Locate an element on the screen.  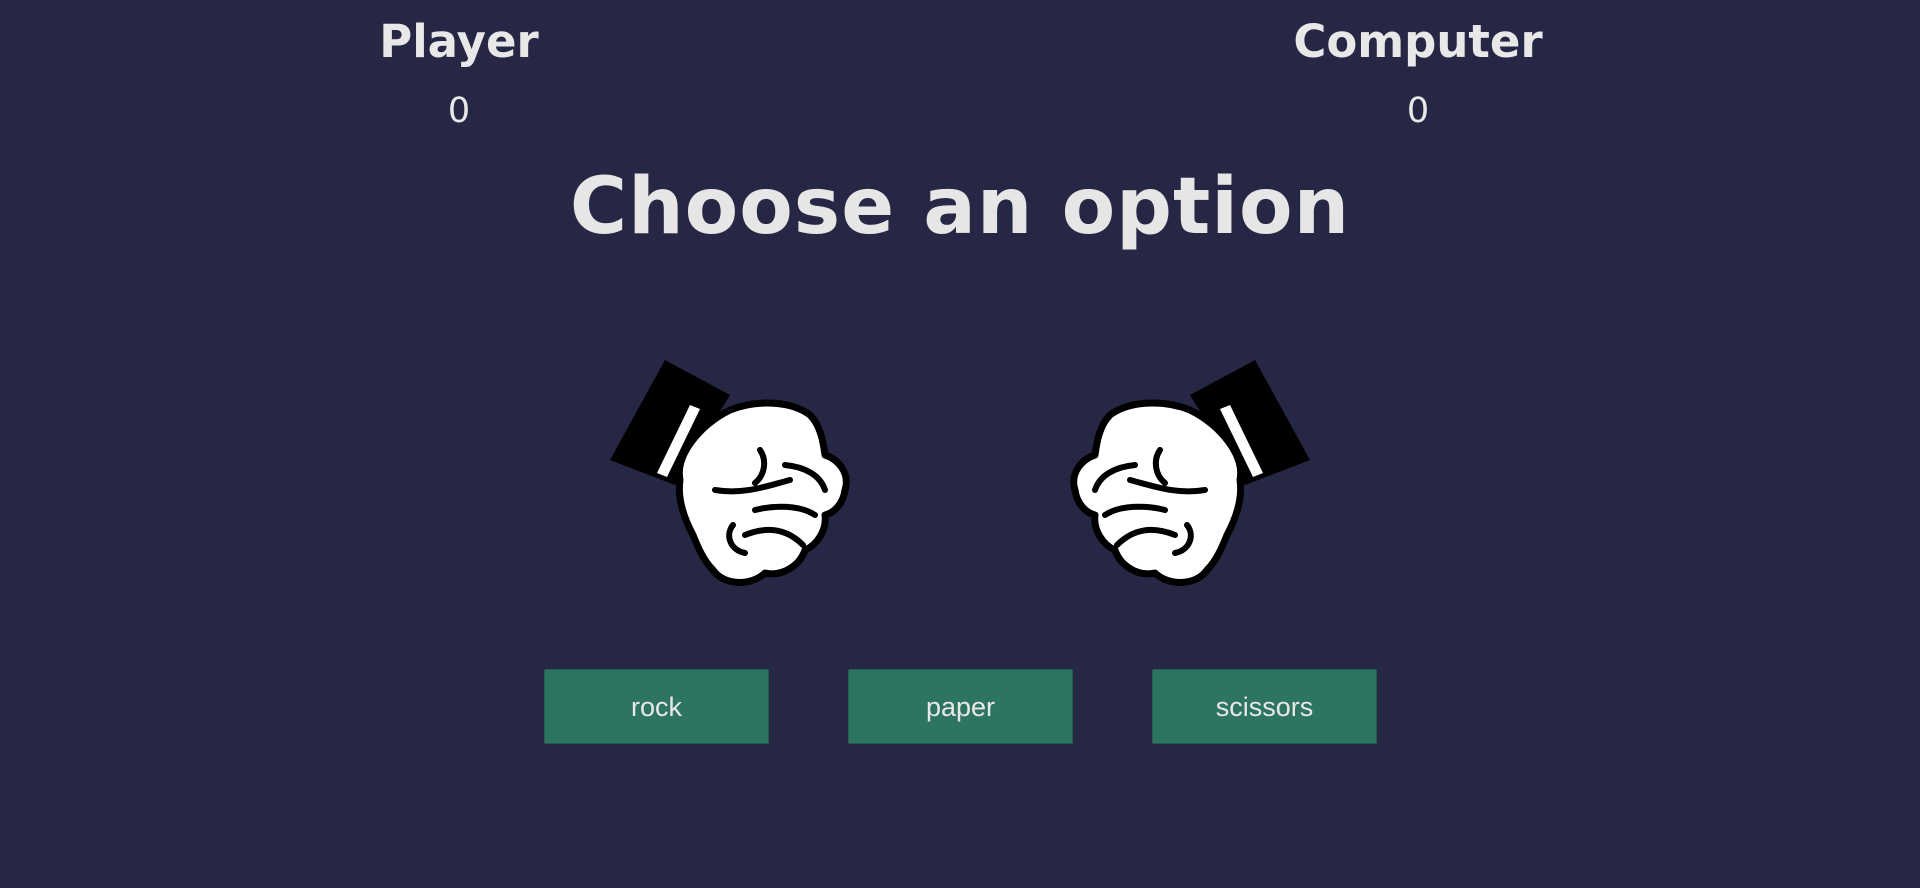
computer-score: 0 is located at coordinates (1418, 111).